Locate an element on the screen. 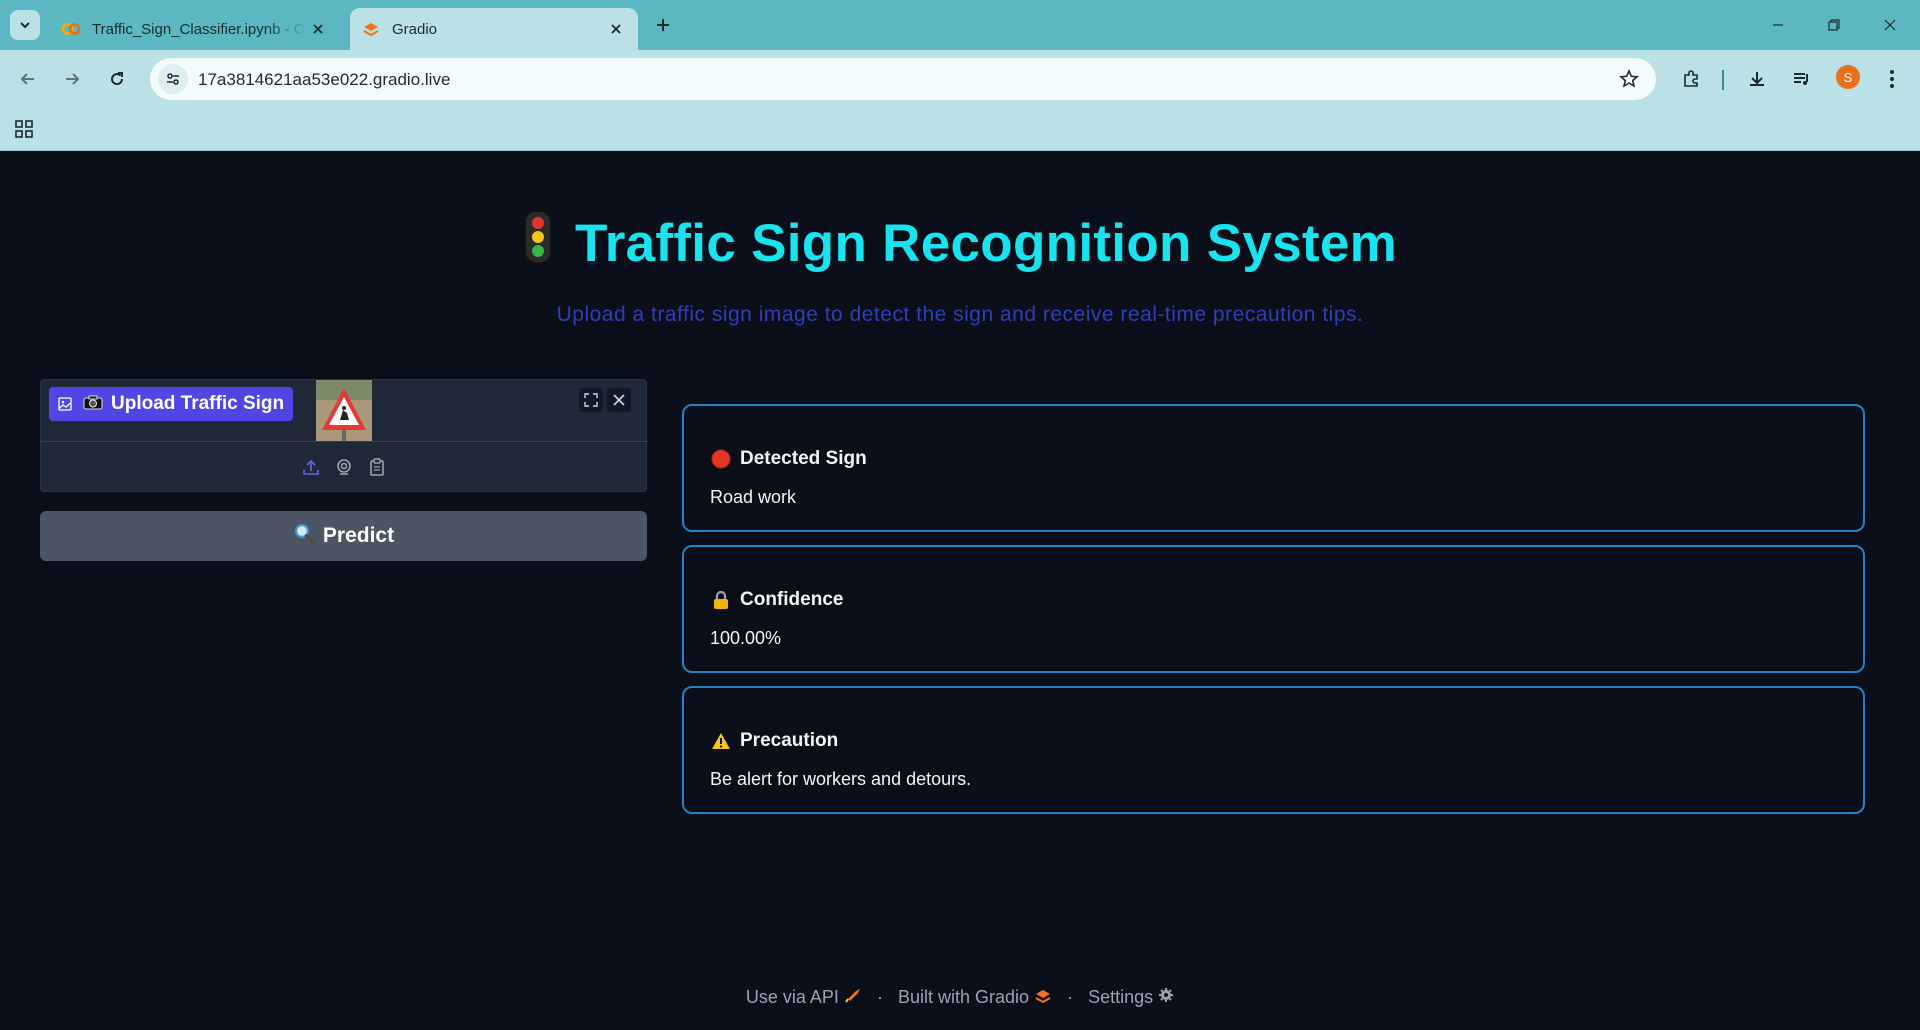 The image size is (1920, 1030). forward-button is located at coordinates (72, 79).